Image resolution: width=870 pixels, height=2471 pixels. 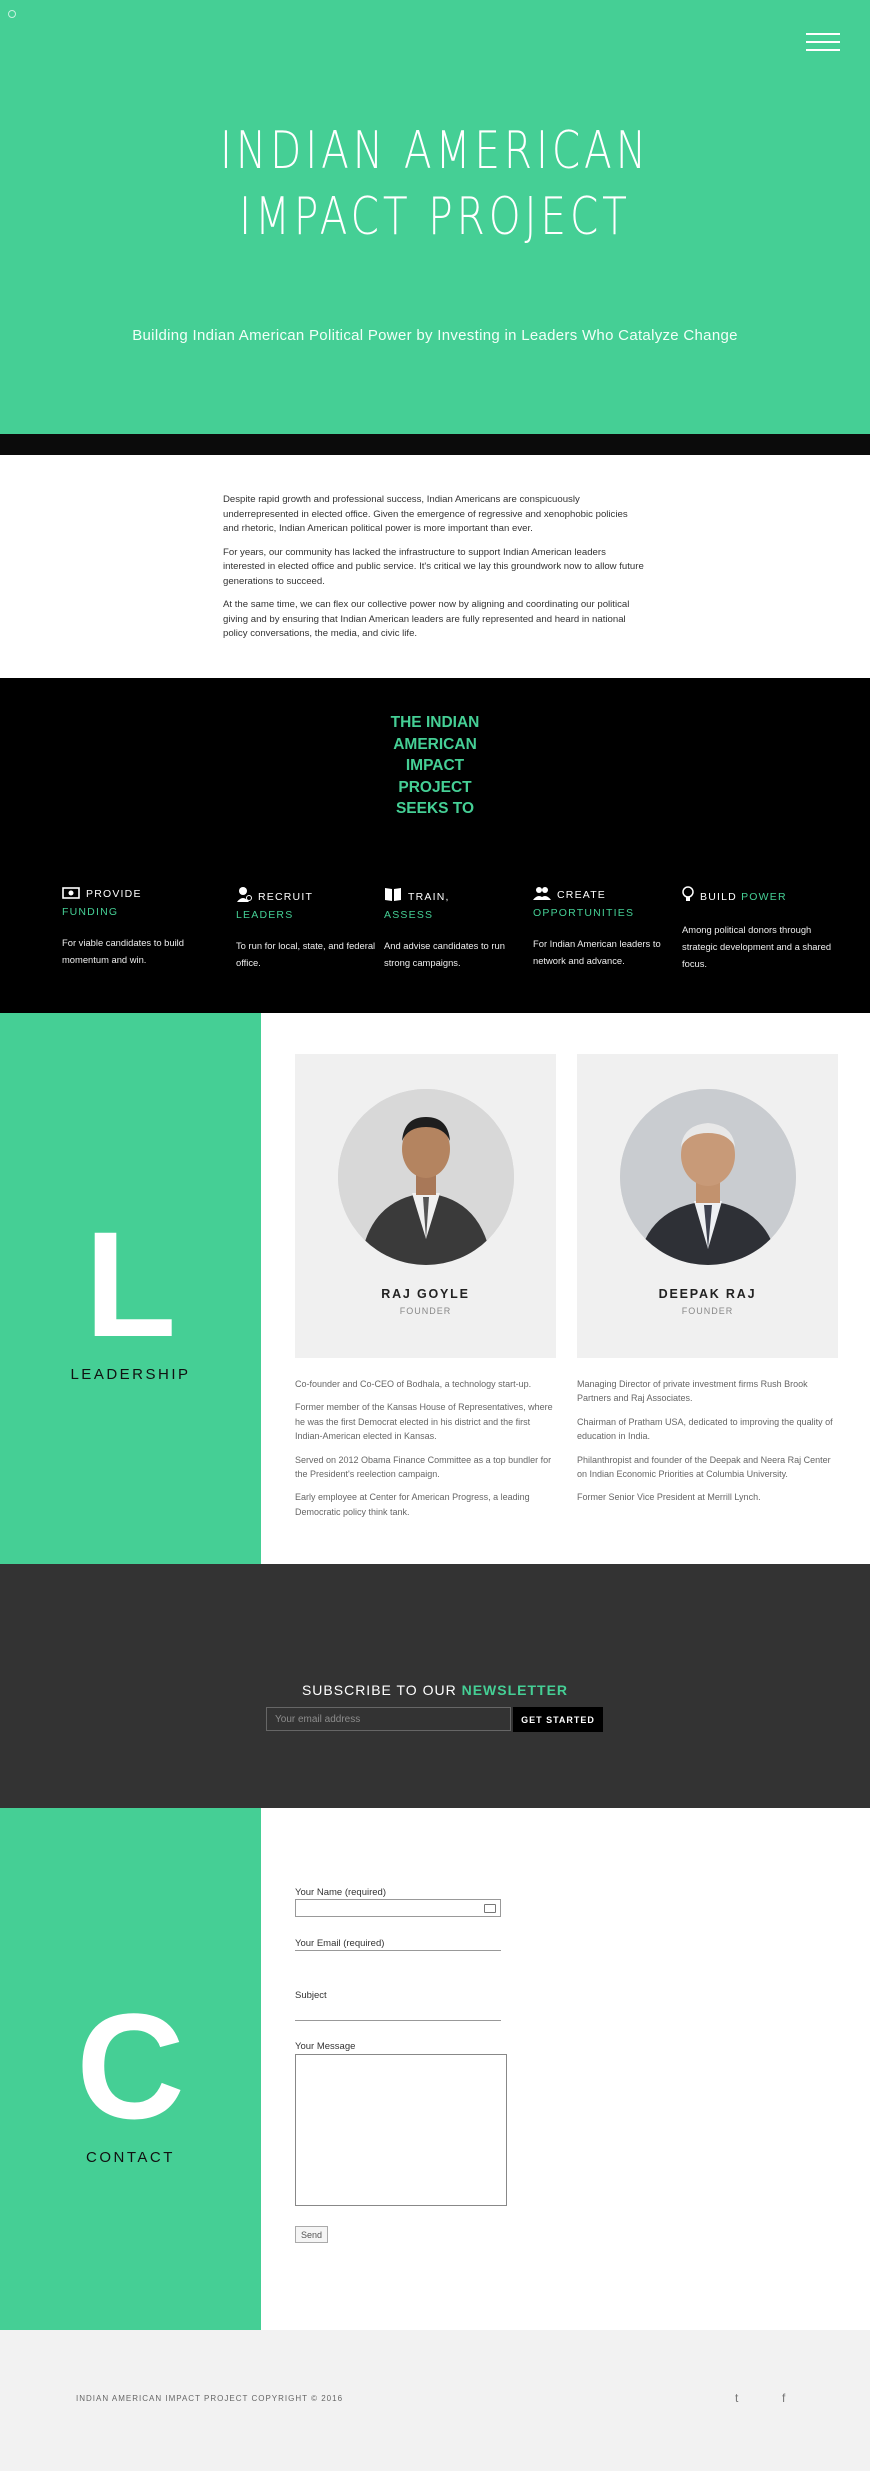 I want to click on menu-hamburger-icon, so click(x=823, y=44).